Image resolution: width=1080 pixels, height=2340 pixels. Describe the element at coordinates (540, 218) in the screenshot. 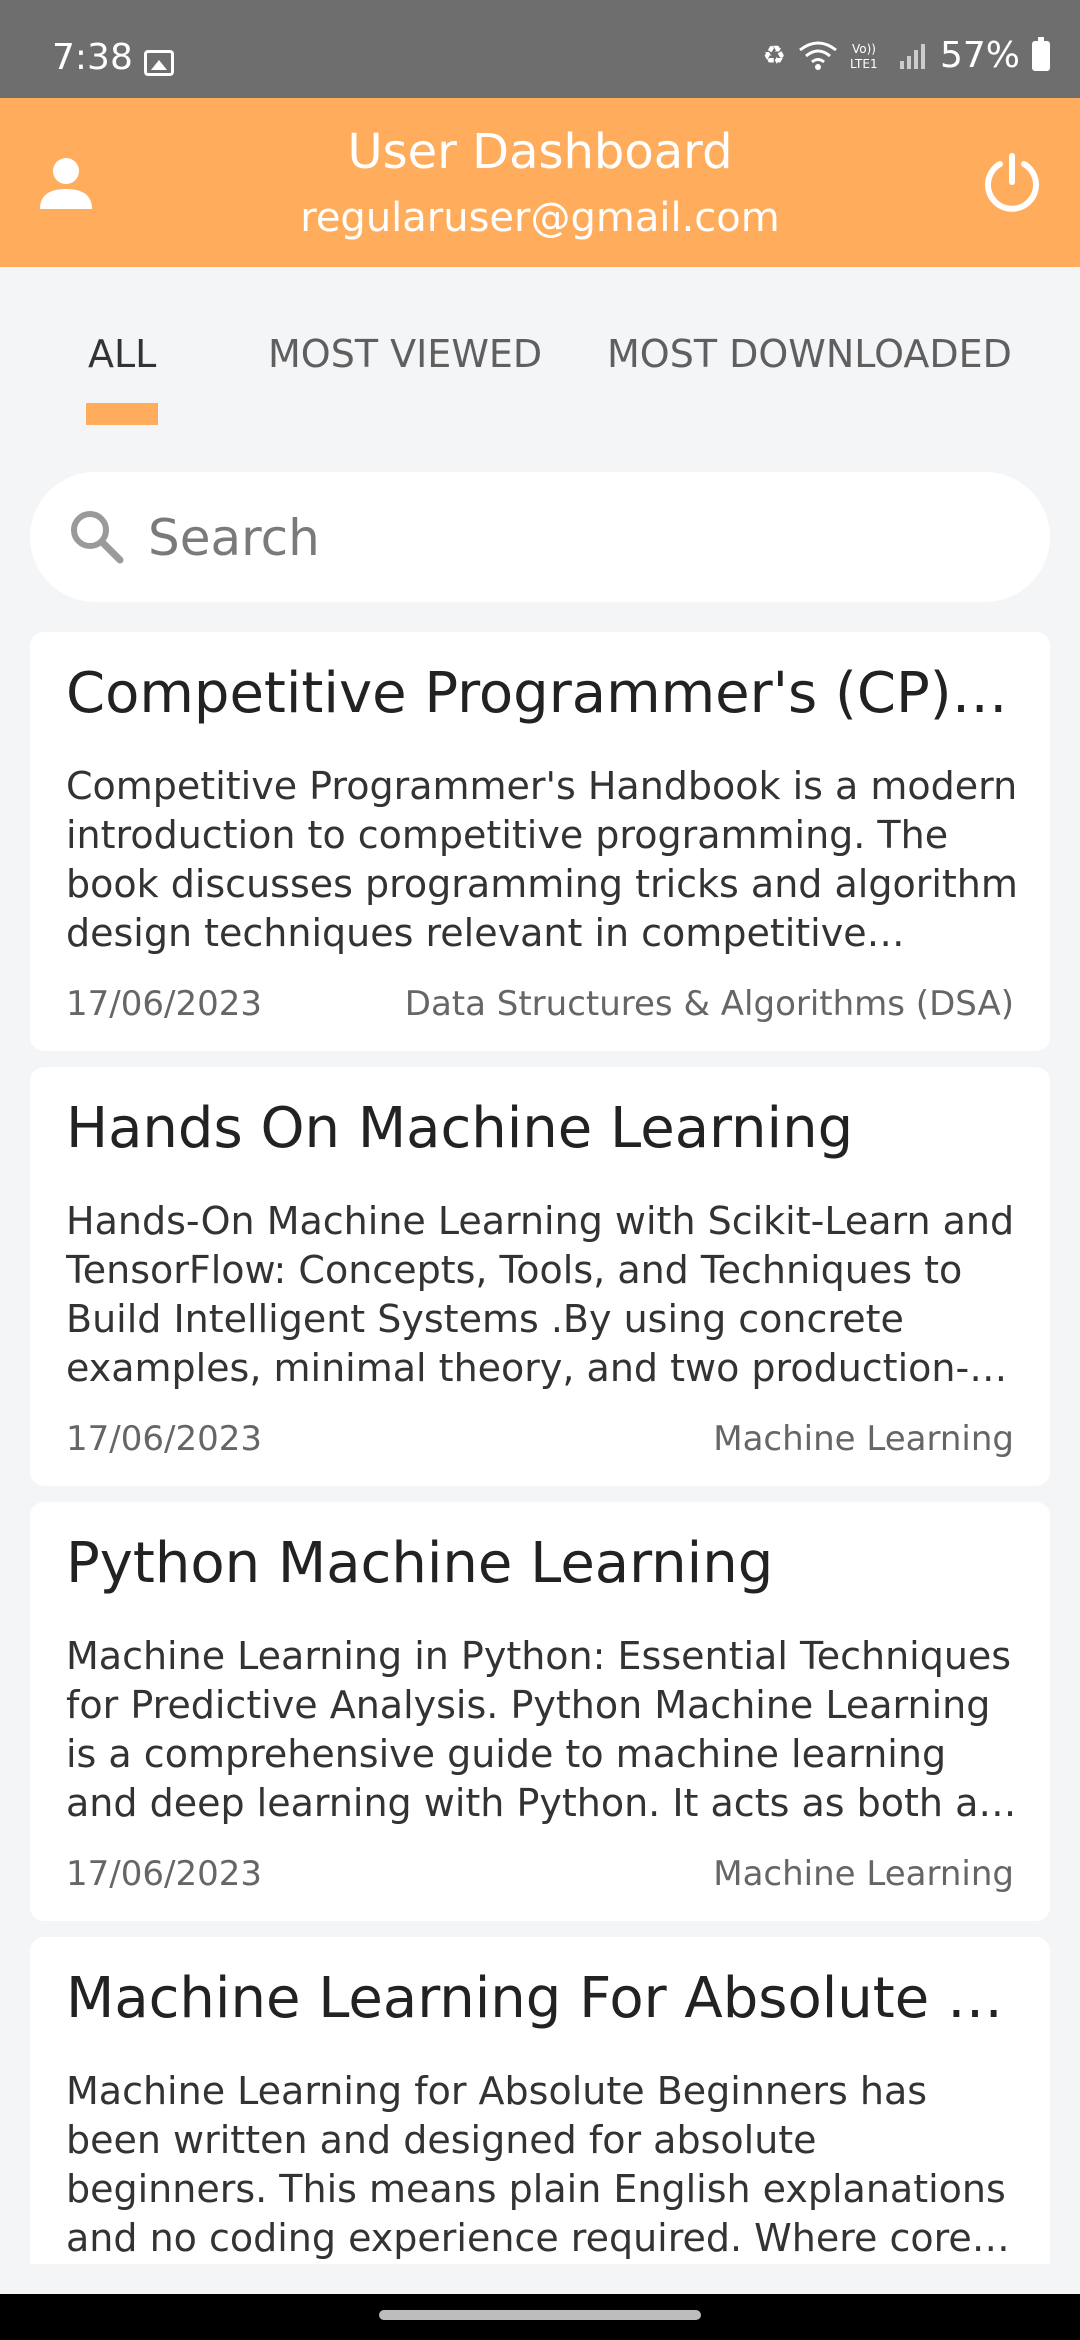

I see `user-email: regularuser@gmail.com` at that location.